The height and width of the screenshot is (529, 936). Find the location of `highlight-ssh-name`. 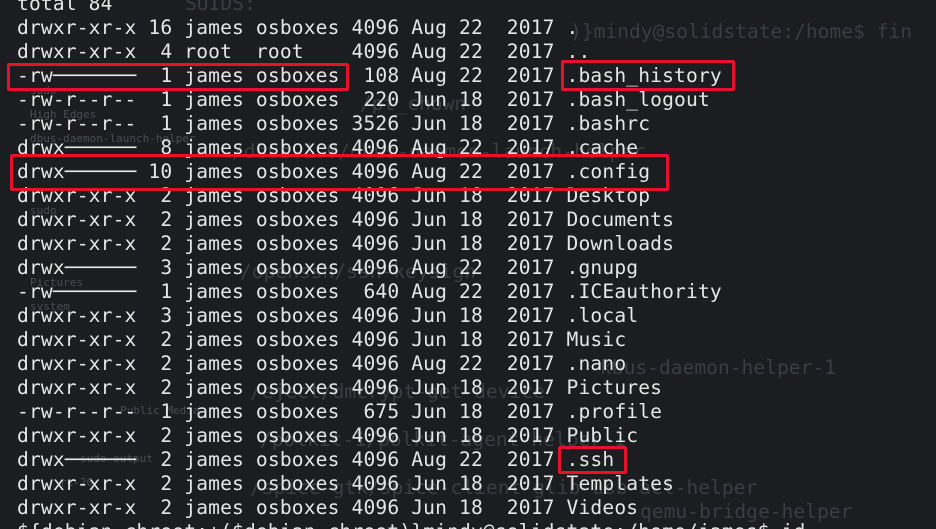

highlight-ssh-name is located at coordinates (592, 460).